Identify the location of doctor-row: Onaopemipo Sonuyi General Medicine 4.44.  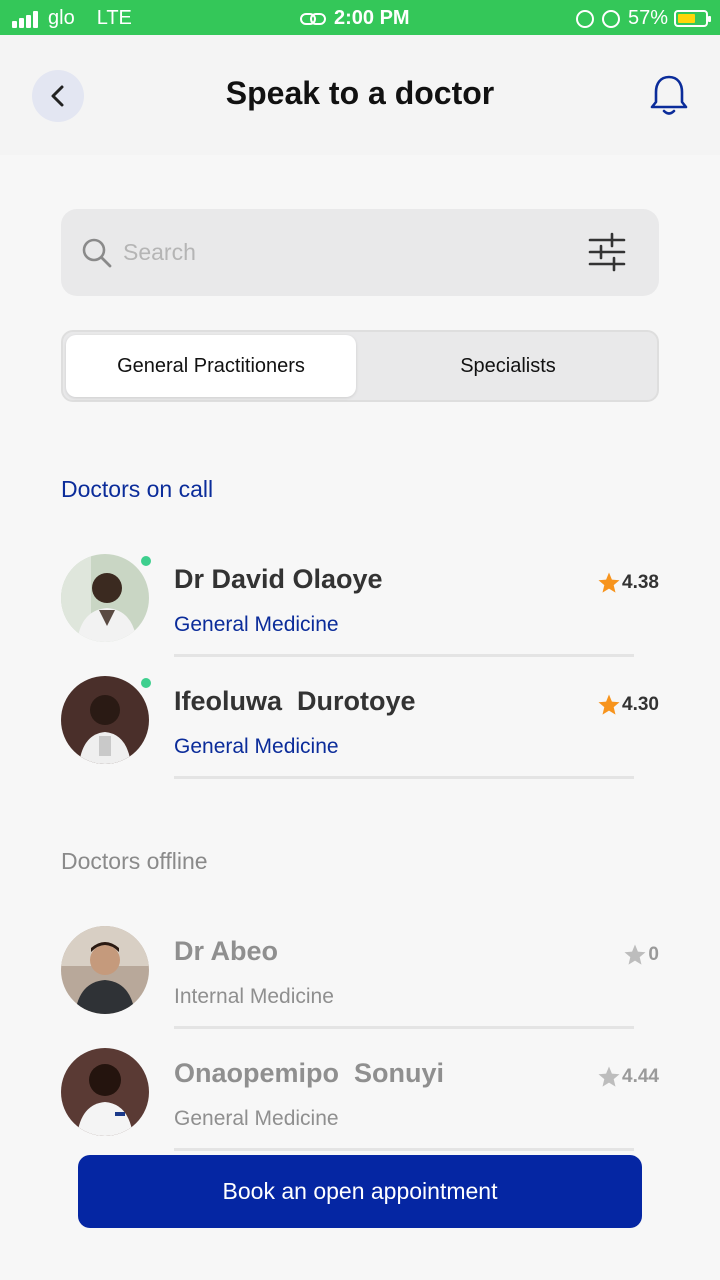
(360, 1103).